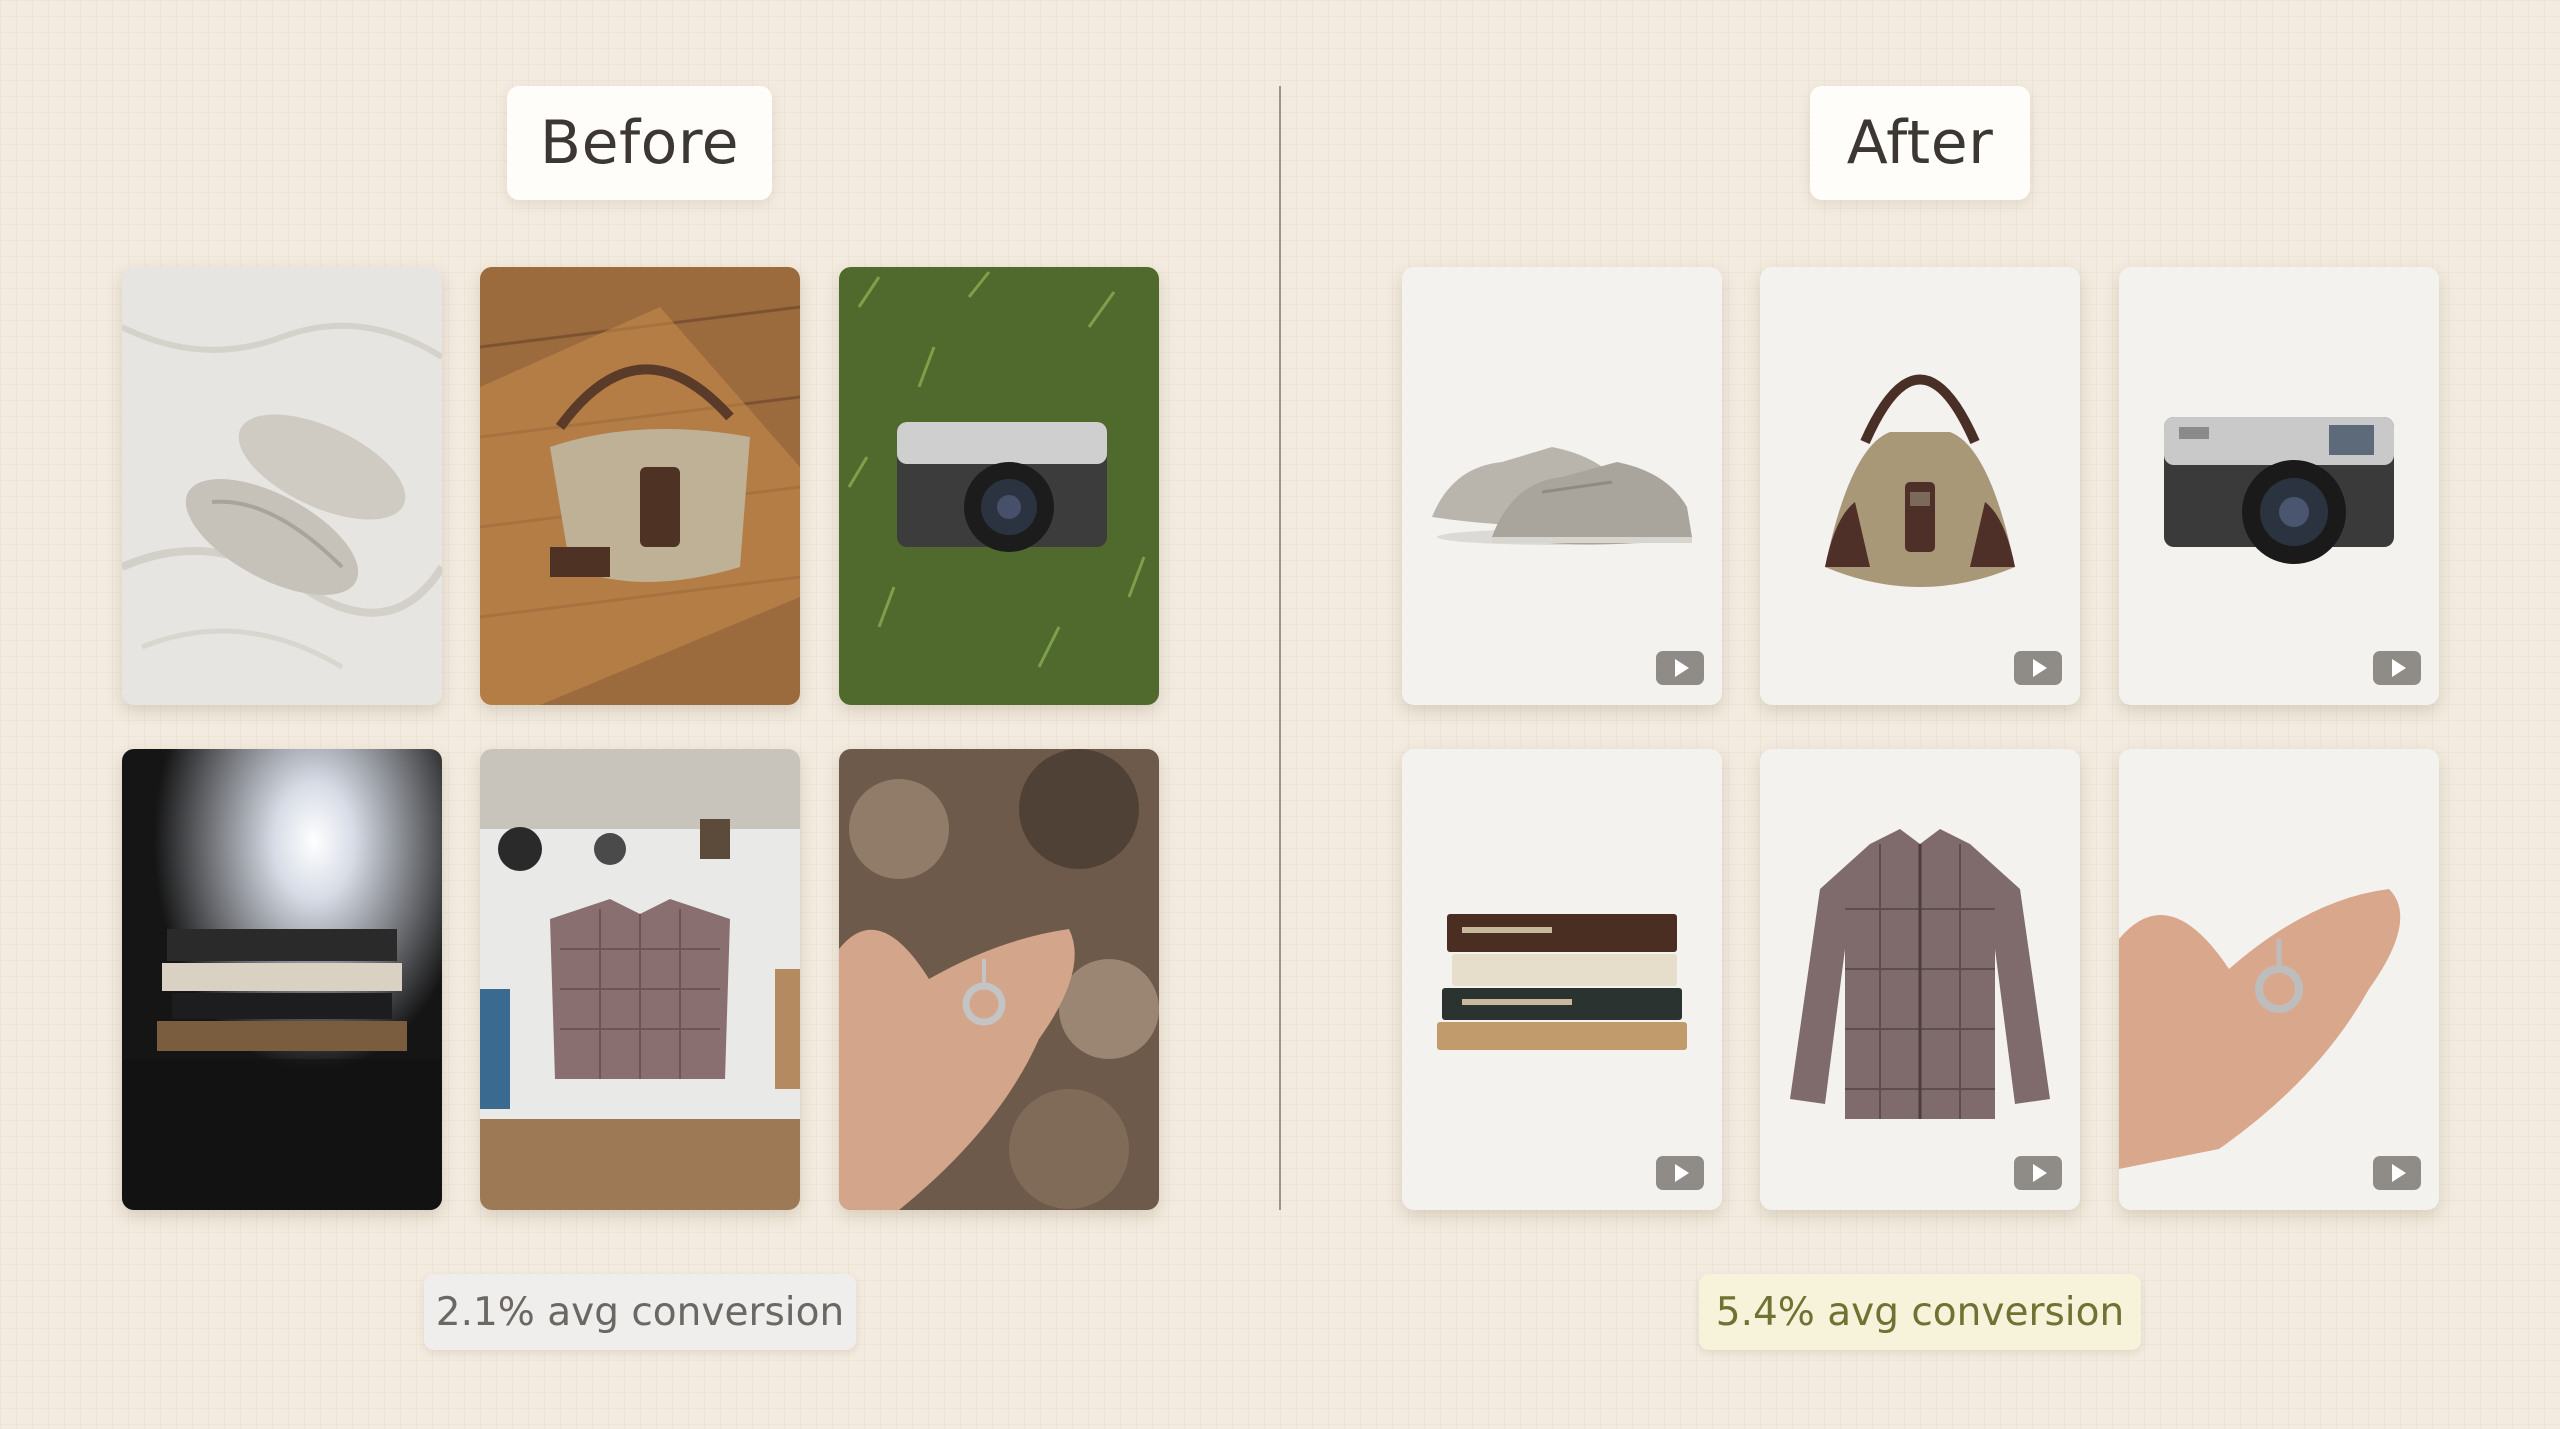 The height and width of the screenshot is (1429, 2560). I want to click on after-shirt-card, so click(1920, 979).